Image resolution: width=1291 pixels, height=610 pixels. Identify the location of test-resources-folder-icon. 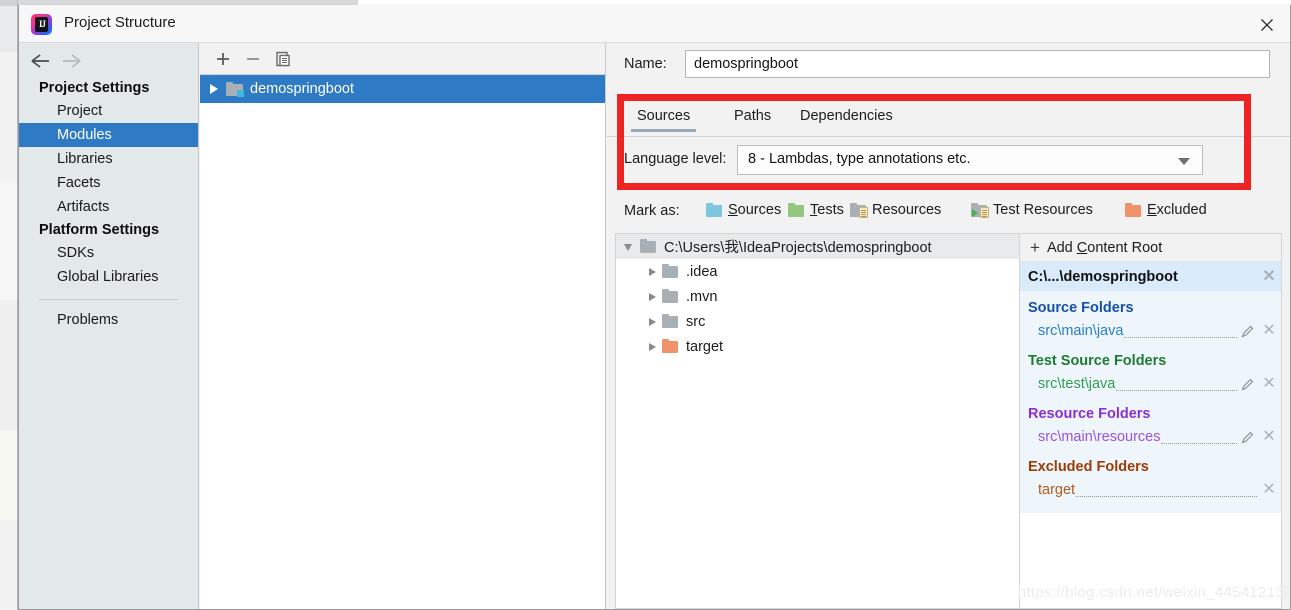
(980, 210).